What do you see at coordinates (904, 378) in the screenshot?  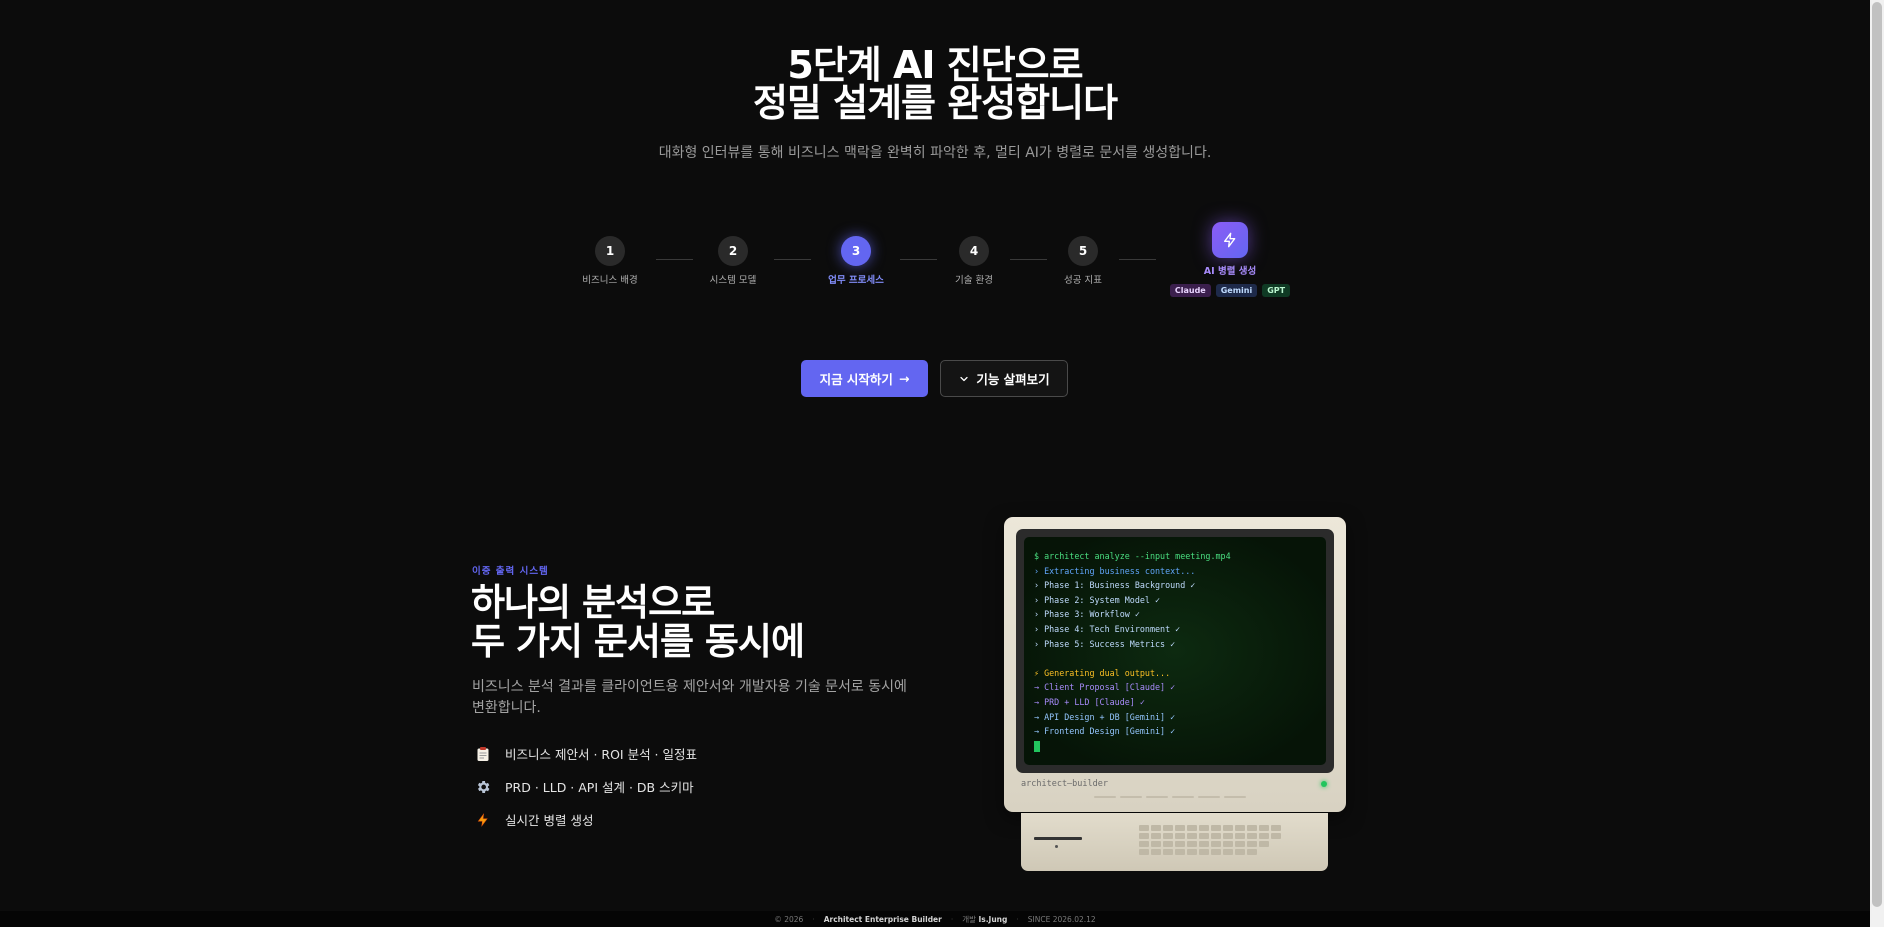 I see `arrow-right-icon: →` at bounding box center [904, 378].